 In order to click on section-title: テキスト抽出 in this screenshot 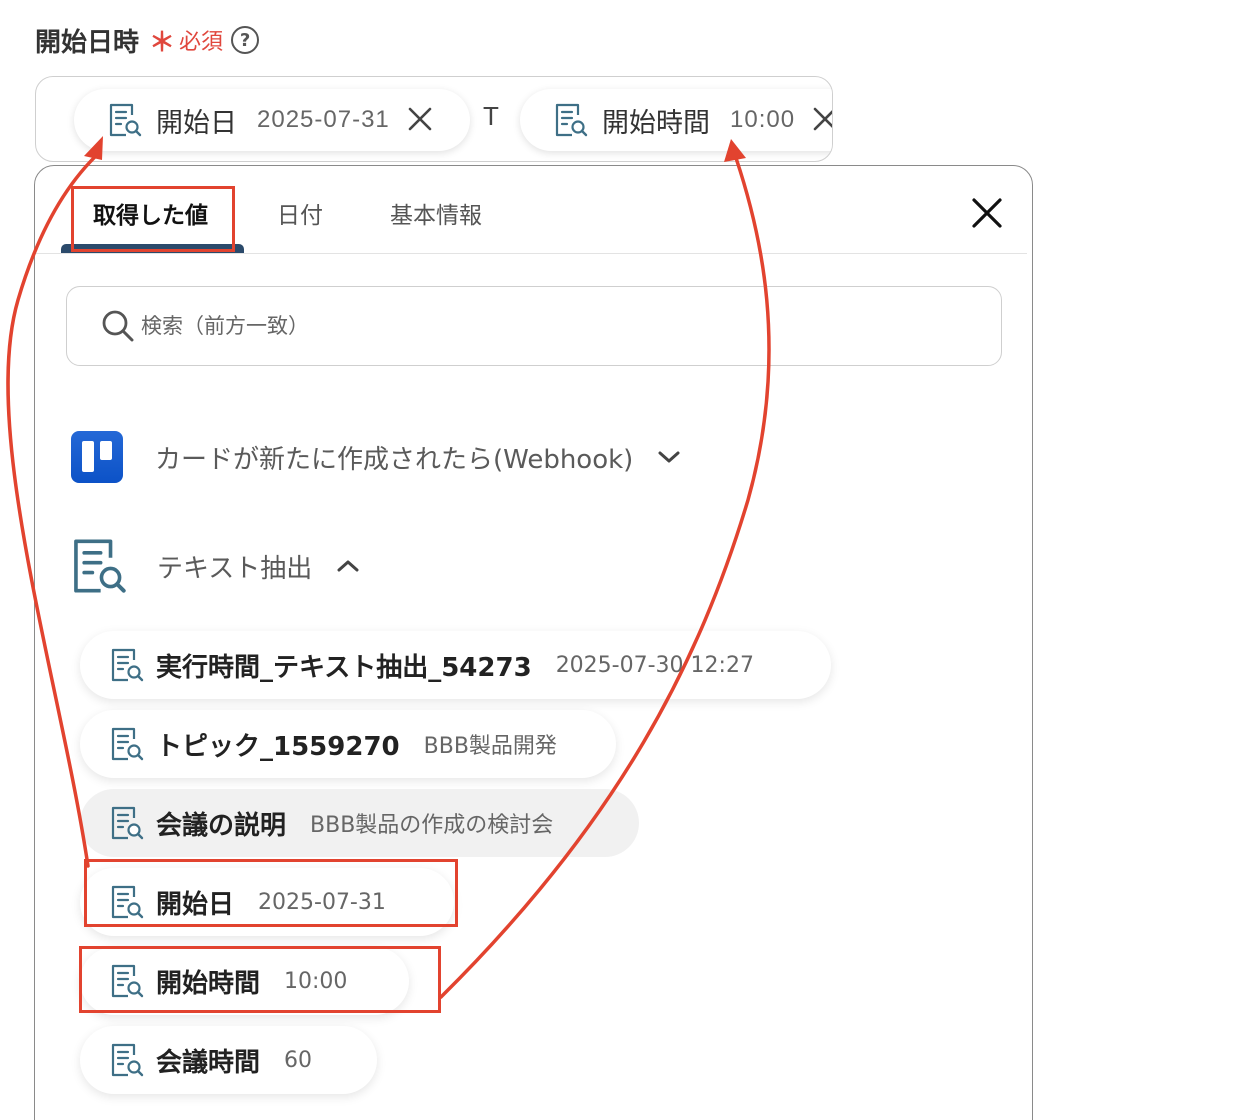, I will do `click(235, 568)`.